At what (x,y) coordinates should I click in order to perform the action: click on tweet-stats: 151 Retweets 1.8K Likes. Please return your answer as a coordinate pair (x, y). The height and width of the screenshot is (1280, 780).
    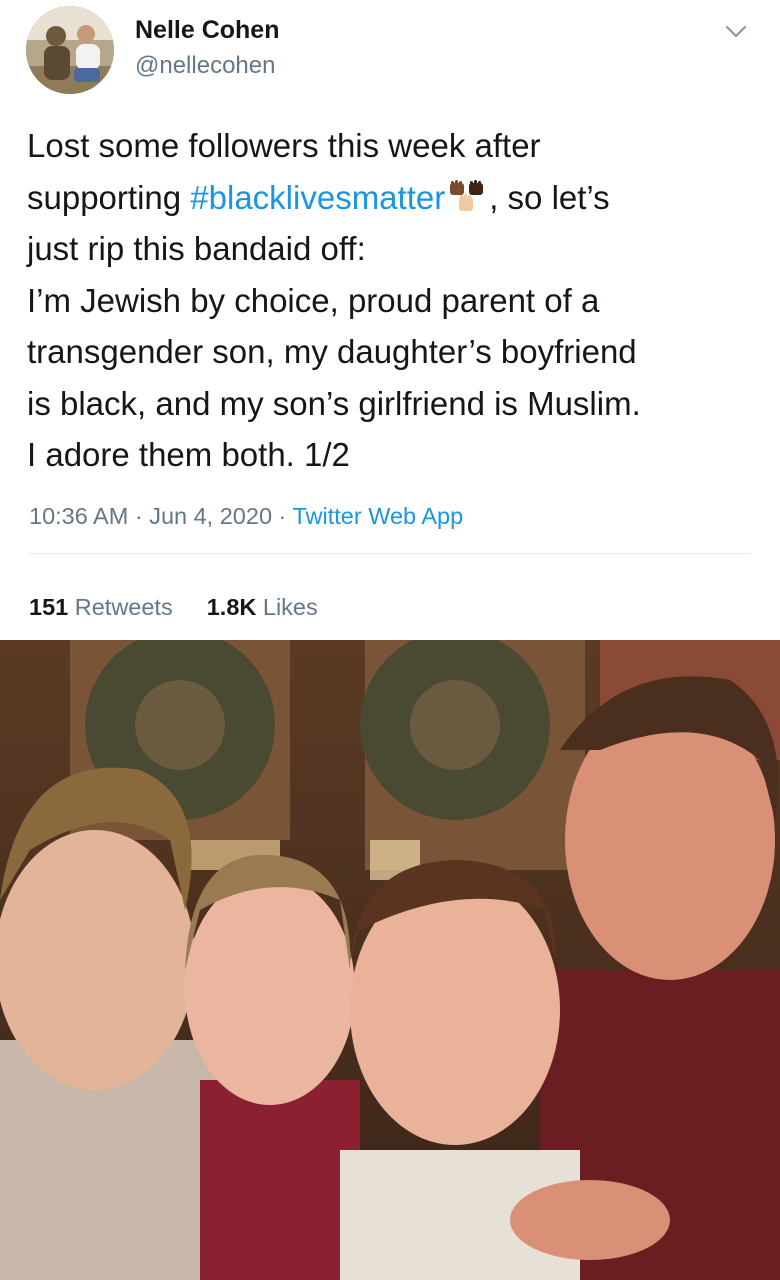
    Looking at the image, I should click on (173, 607).